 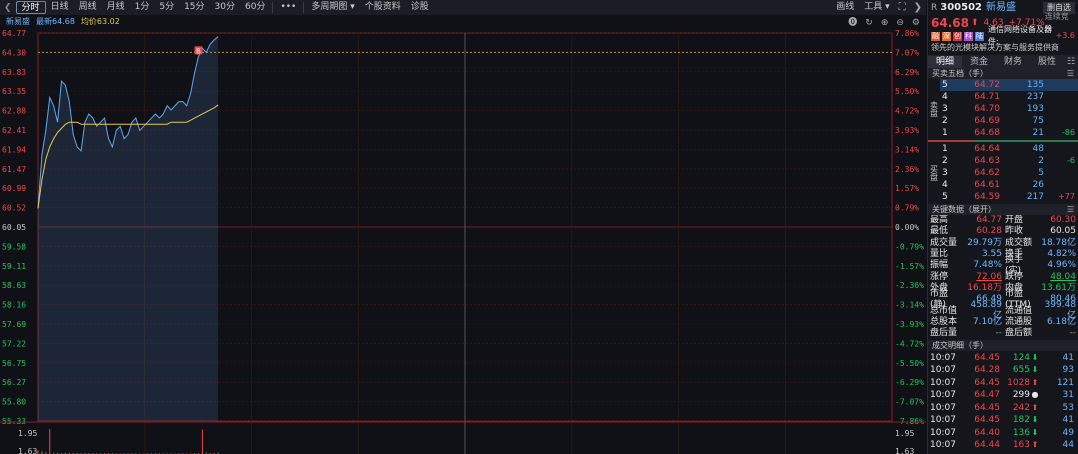 I want to click on trade-direction-icon: ⬇, so click(x=1035, y=432).